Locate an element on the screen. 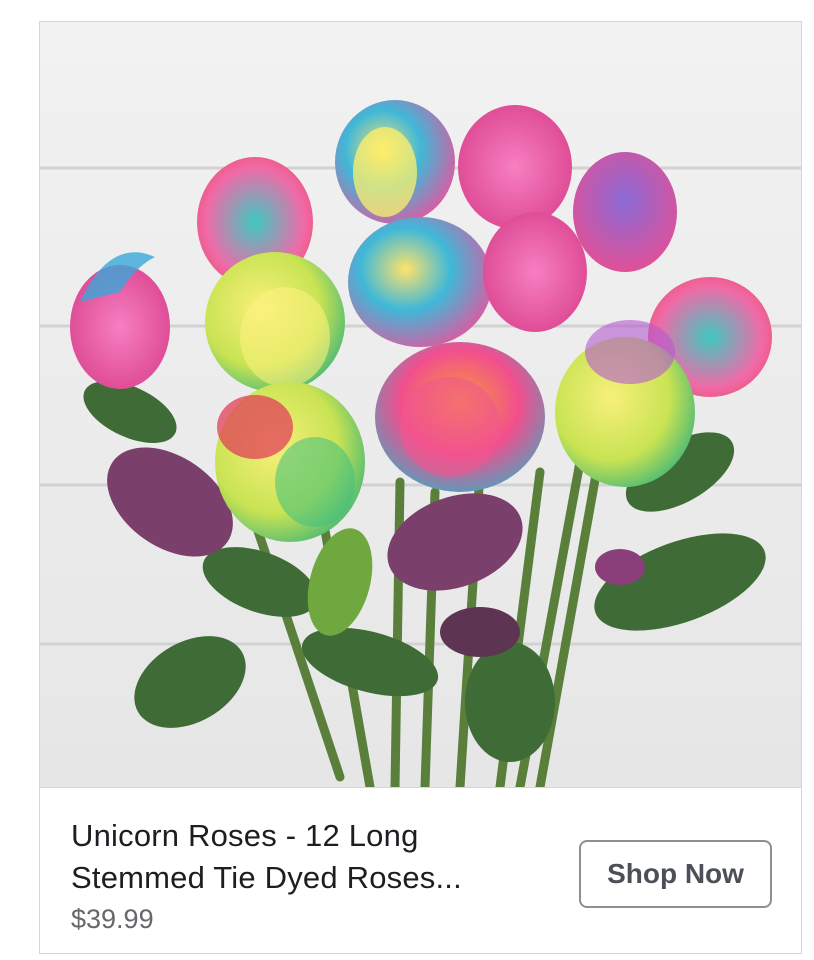 The width and height of the screenshot is (814, 960). product-price: $39.99 is located at coordinates (112, 919).